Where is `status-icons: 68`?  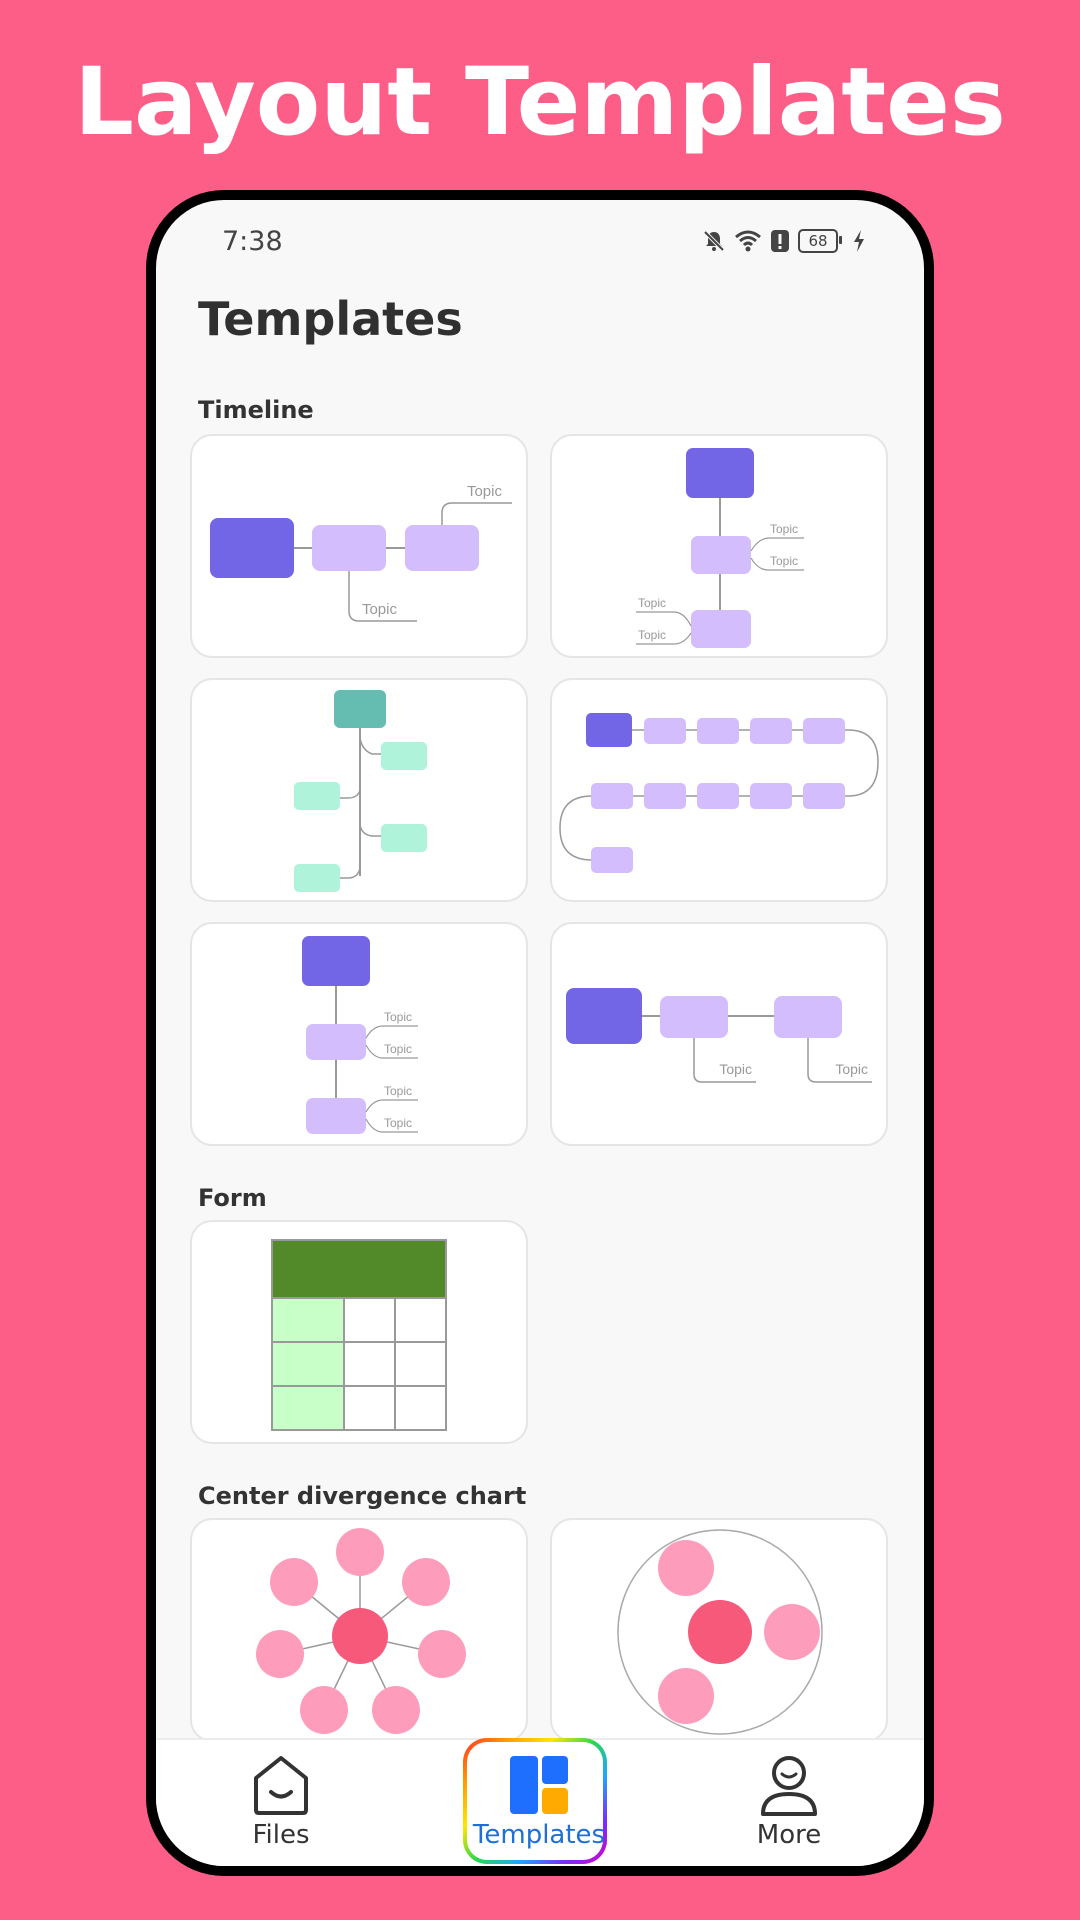 status-icons: 68 is located at coordinates (784, 241).